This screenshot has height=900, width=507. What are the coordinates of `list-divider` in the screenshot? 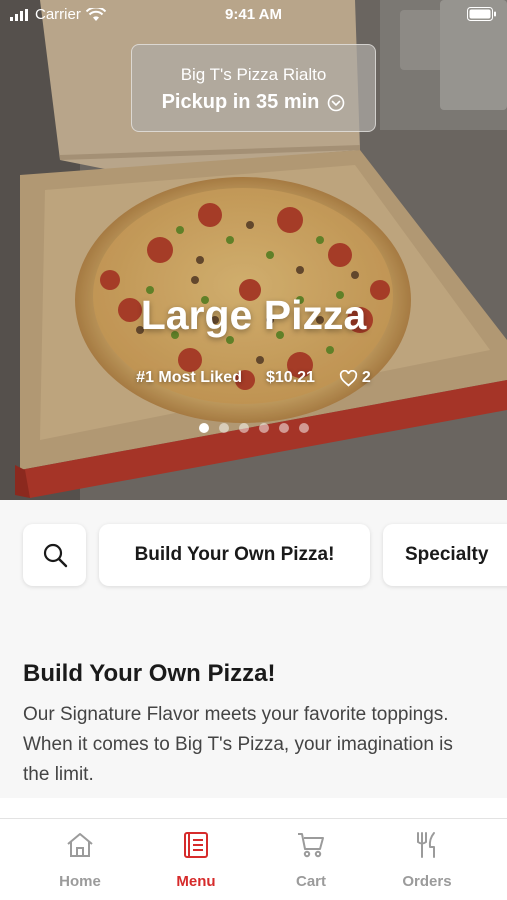 It's located at (253, 808).